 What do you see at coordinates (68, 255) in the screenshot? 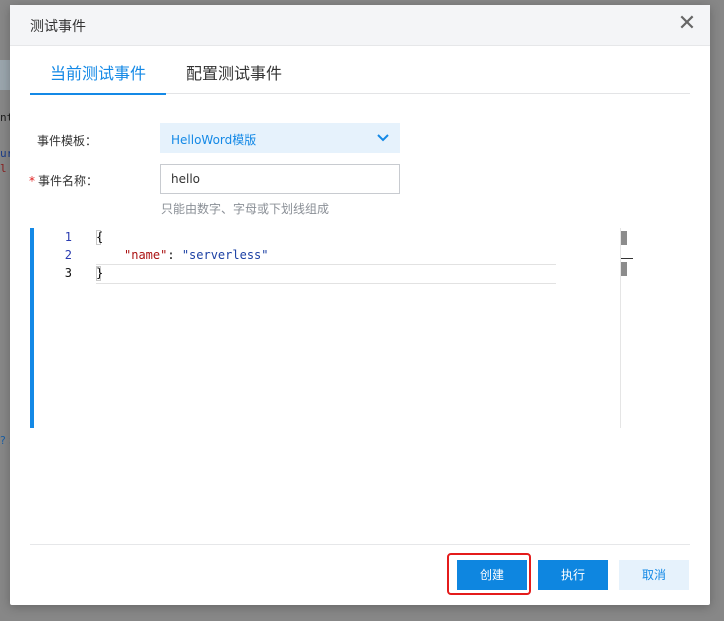
I see `line-number: 2` at bounding box center [68, 255].